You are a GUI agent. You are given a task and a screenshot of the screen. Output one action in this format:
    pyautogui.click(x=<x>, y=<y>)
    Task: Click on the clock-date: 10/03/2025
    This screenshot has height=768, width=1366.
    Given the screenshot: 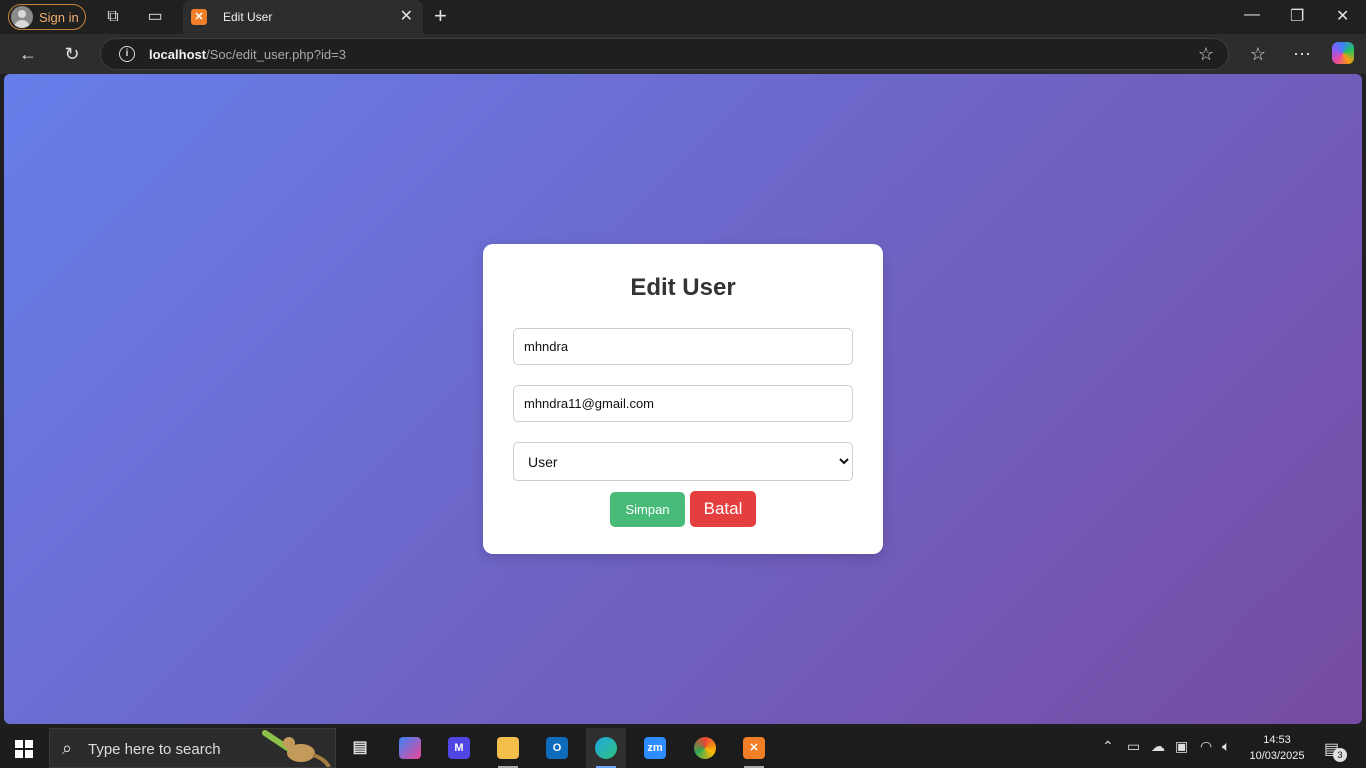 What is the action you would take?
    pyautogui.click(x=1277, y=756)
    